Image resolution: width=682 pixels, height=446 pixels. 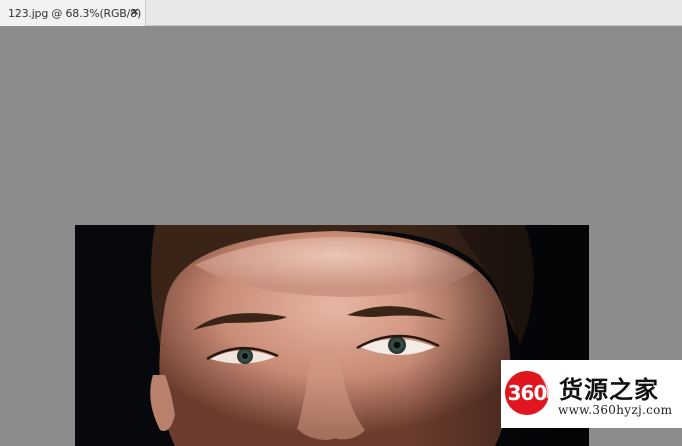 I want to click on watermark-360hyzj: 360 货源之家 www.360hyzj.com, so click(x=591, y=394).